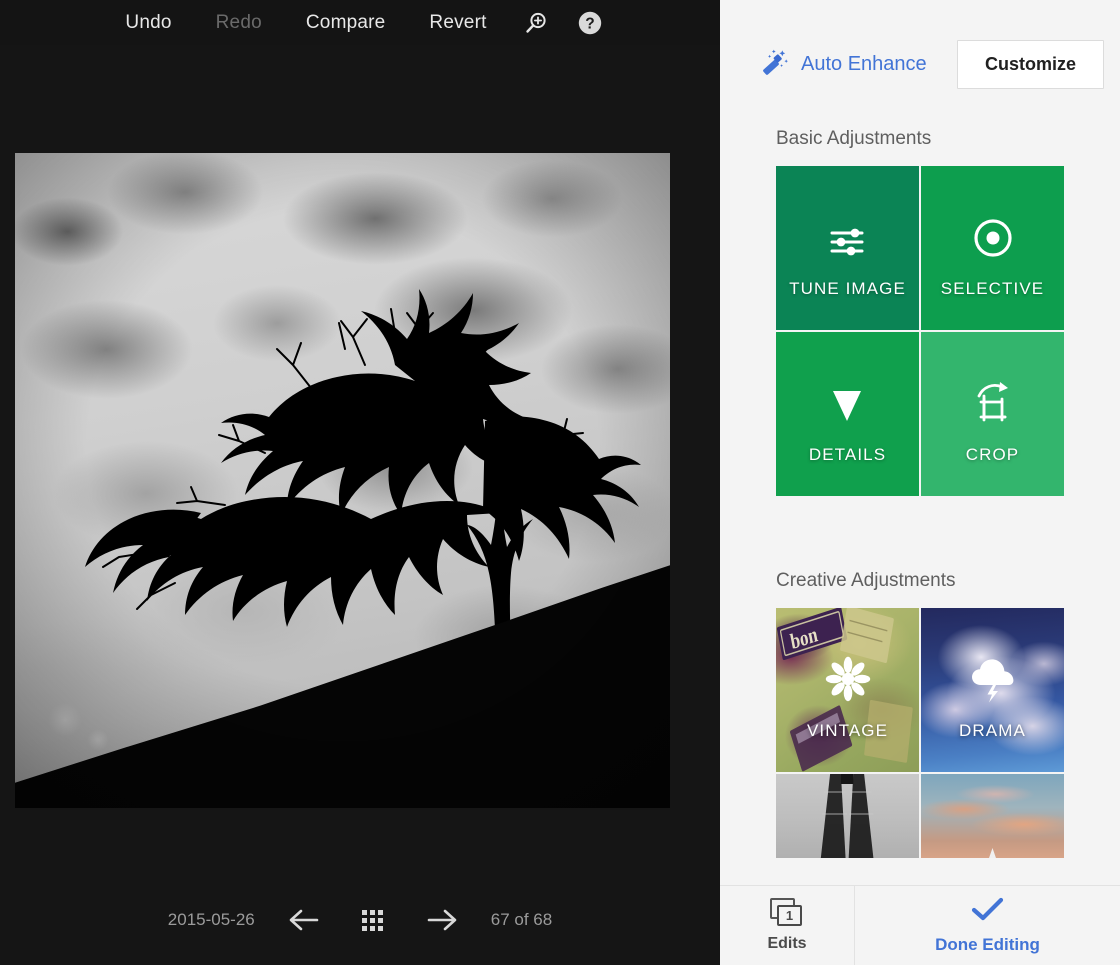 This screenshot has height=965, width=1120. Describe the element at coordinates (443, 920) in the screenshot. I see `arrow-right-icon` at that location.